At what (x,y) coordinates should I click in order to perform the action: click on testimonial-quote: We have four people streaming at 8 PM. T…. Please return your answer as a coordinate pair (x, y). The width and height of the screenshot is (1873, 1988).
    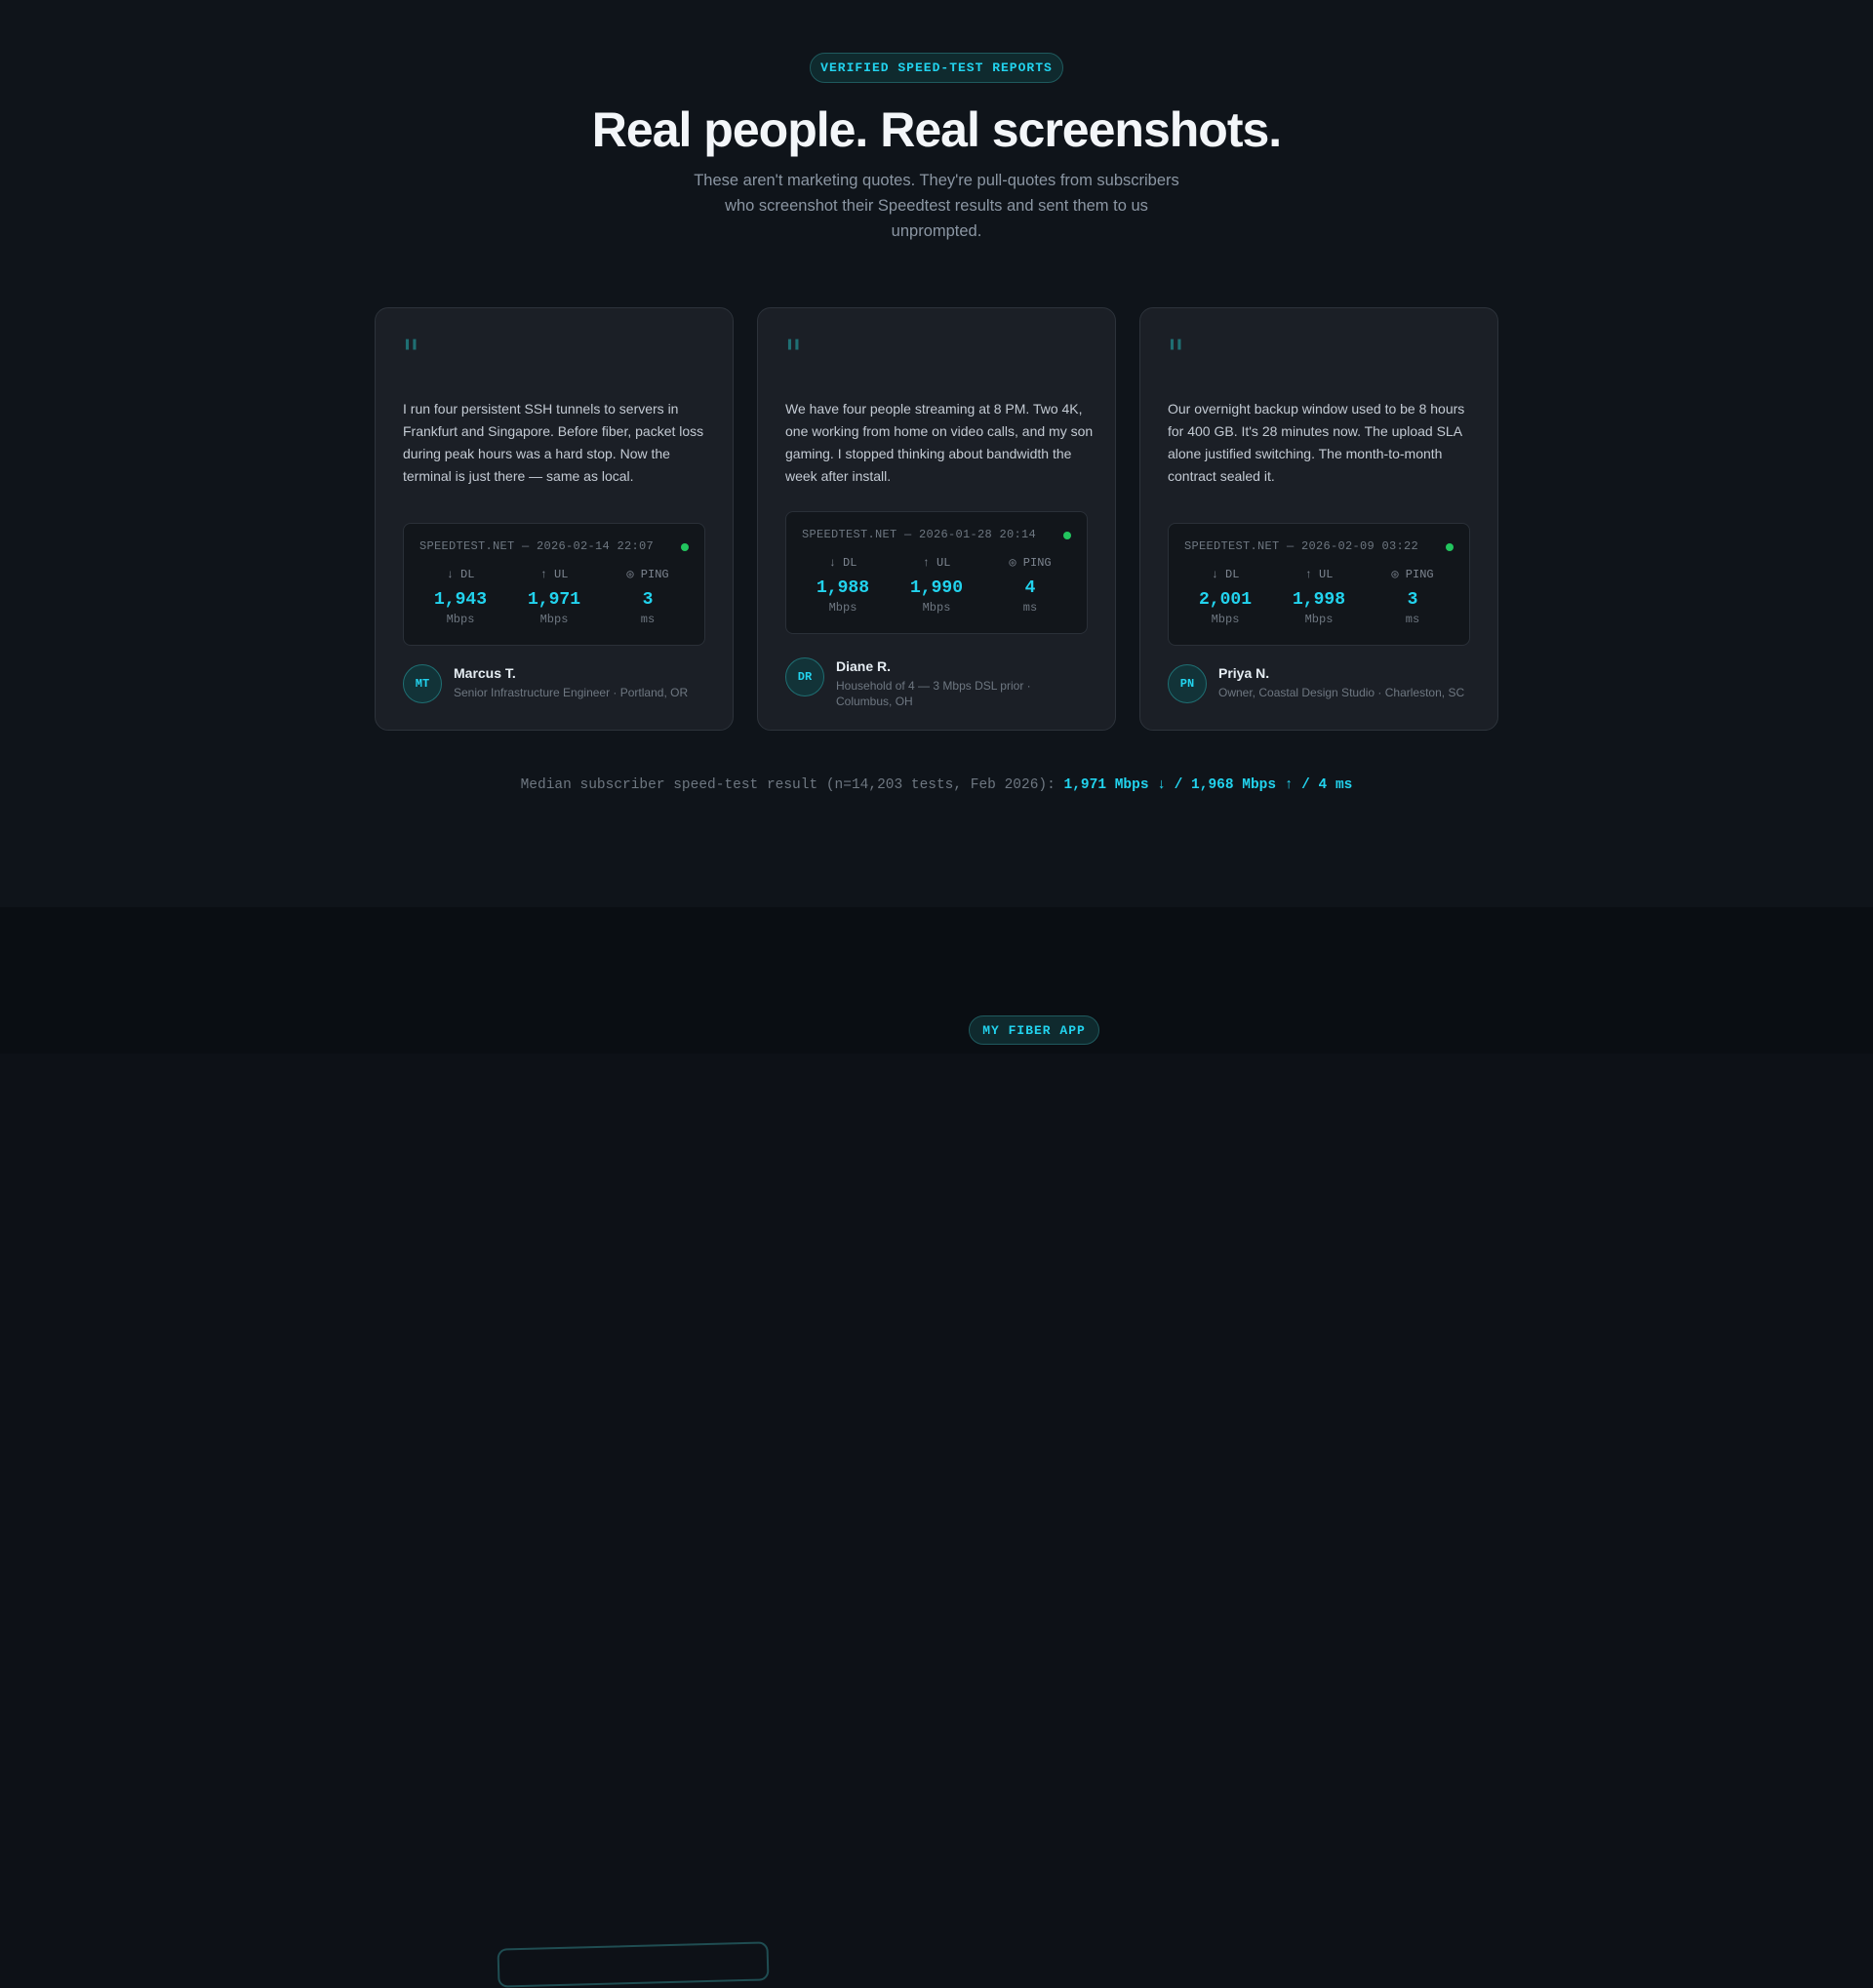
    Looking at the image, I should click on (939, 442).